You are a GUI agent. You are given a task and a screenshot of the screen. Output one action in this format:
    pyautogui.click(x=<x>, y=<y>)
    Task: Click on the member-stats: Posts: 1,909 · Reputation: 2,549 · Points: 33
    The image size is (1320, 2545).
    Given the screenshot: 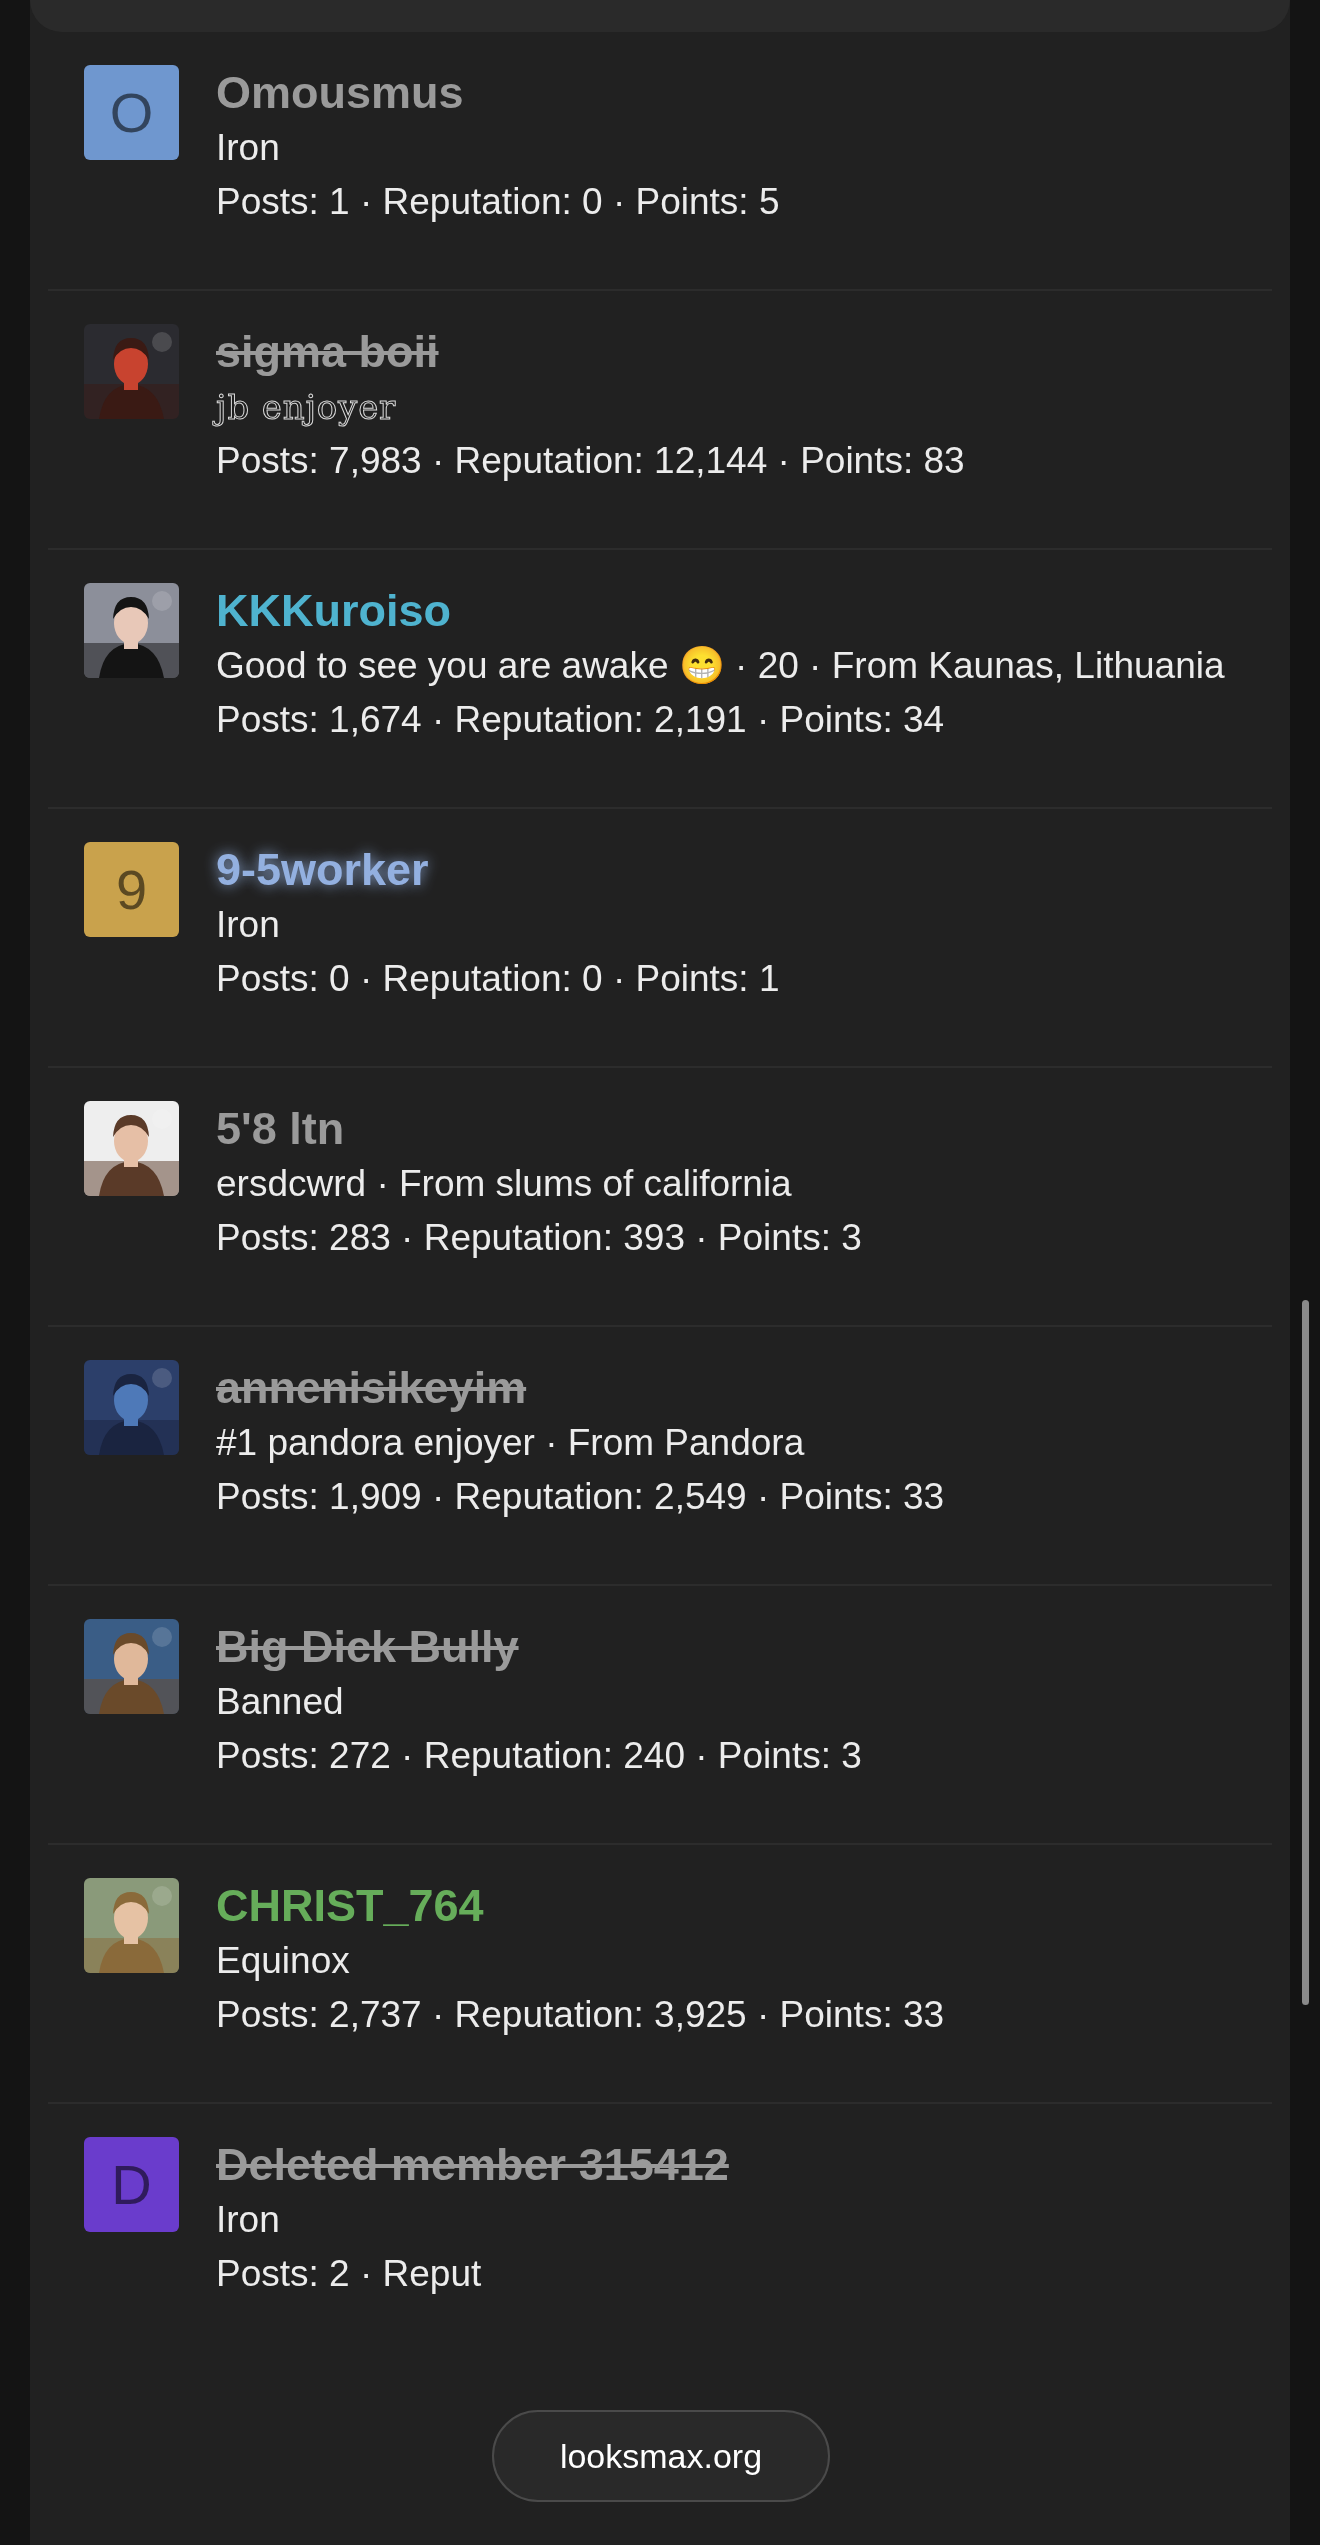 What is the action you would take?
    pyautogui.click(x=580, y=1497)
    